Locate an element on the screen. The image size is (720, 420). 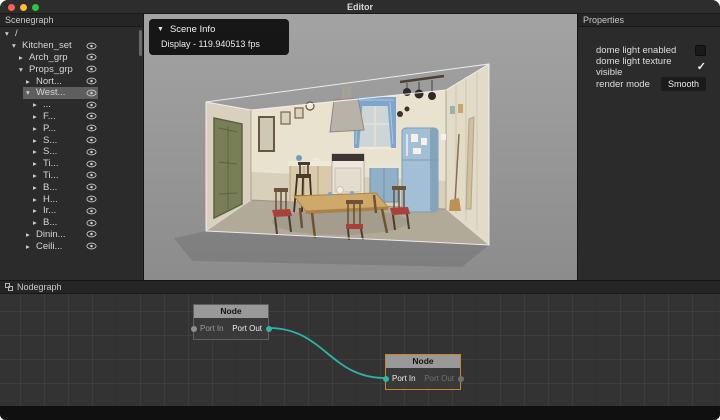
nodegraph-icon is located at coordinates (9, 287).